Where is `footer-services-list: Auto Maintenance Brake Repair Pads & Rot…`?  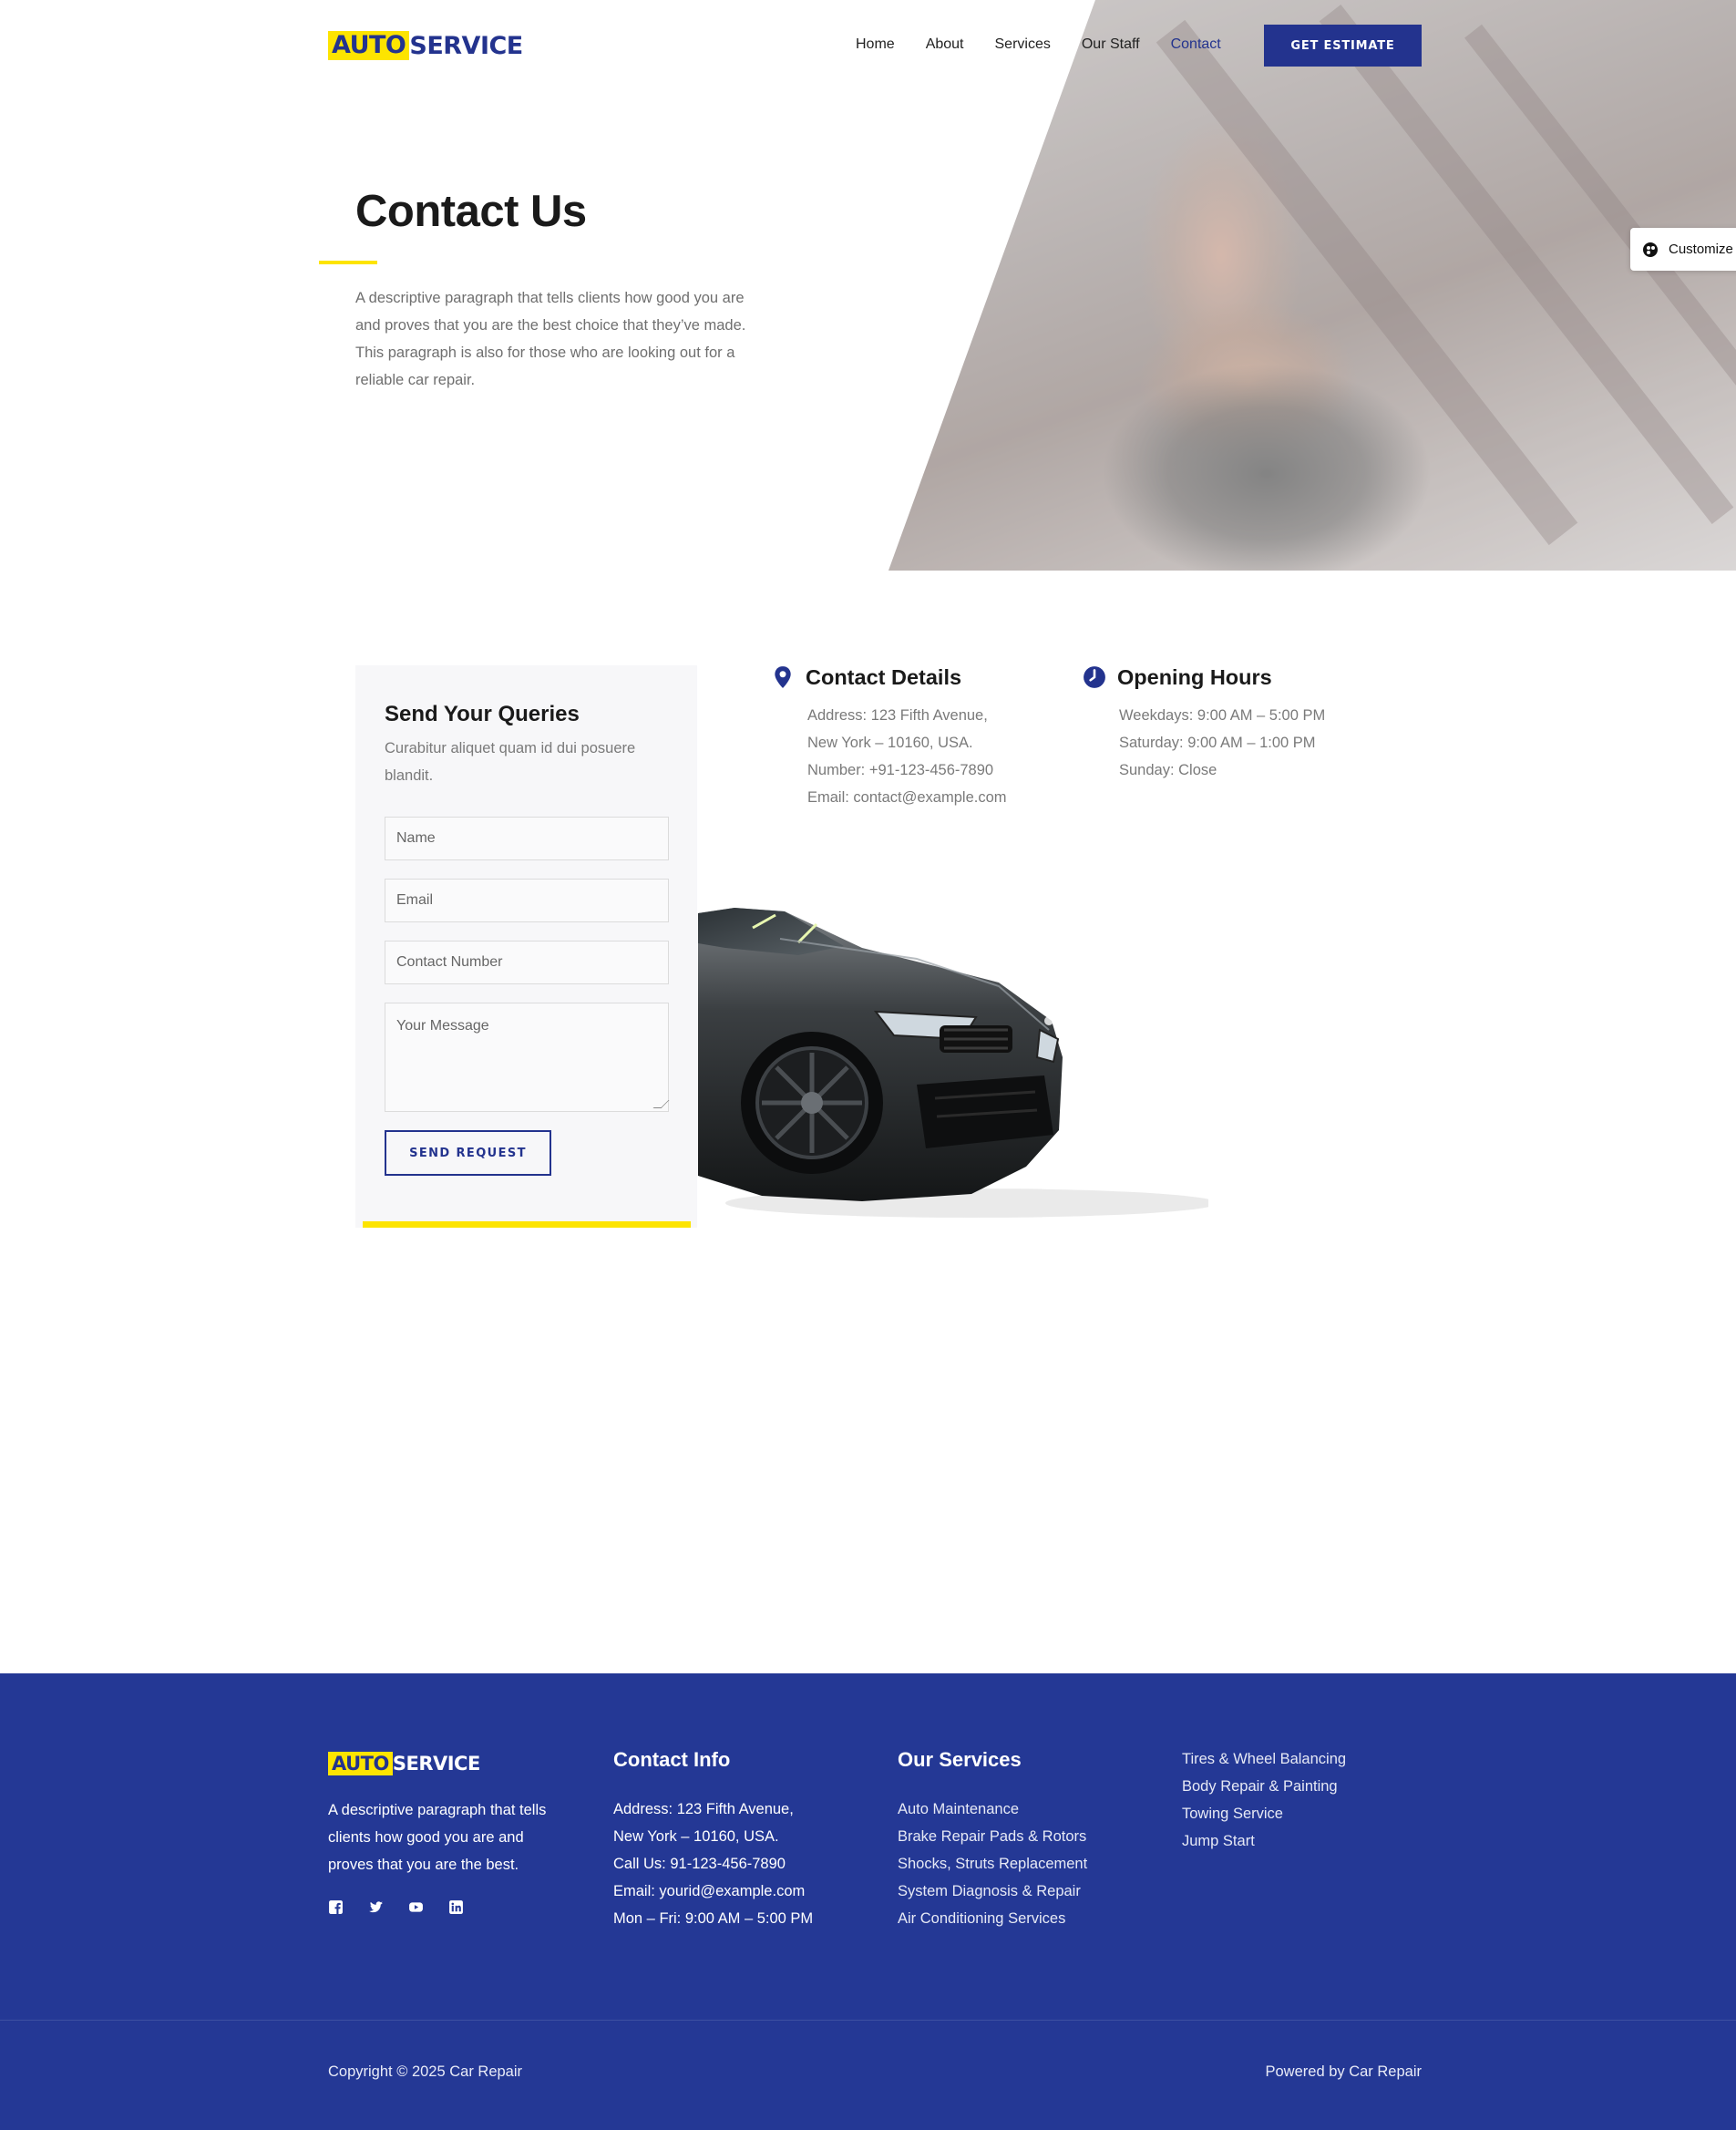
footer-services-list: Auto Maintenance Brake Repair Pads & Rot… is located at coordinates (992, 1864).